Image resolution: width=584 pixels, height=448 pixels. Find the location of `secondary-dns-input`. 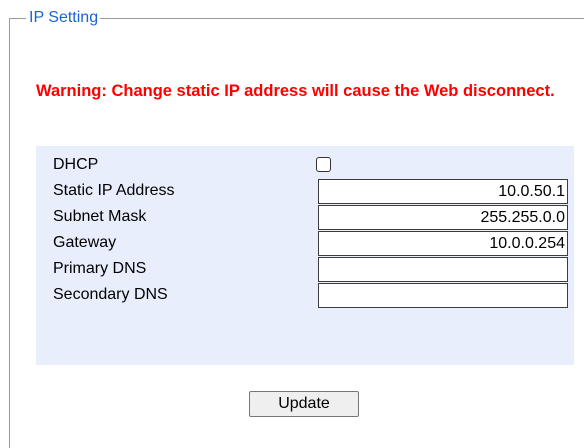

secondary-dns-input is located at coordinates (443, 295).